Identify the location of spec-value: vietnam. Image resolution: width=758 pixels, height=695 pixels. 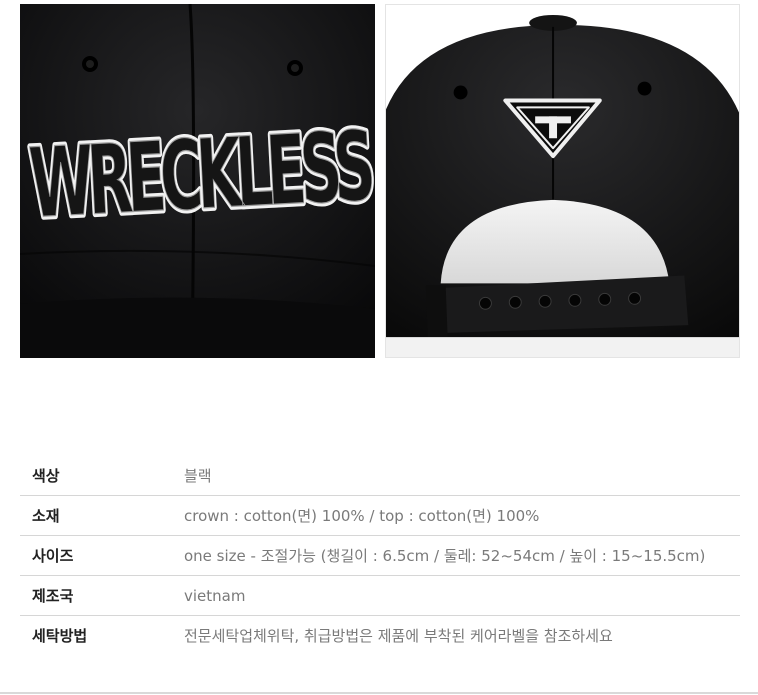
(462, 595).